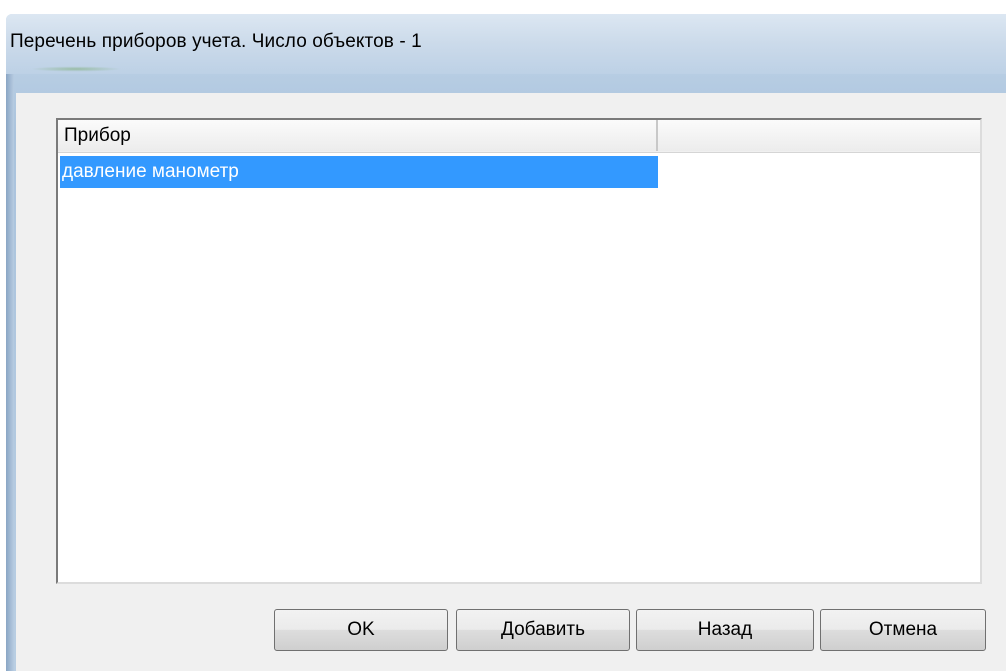  I want to click on list-header: Прибор, so click(519, 136).